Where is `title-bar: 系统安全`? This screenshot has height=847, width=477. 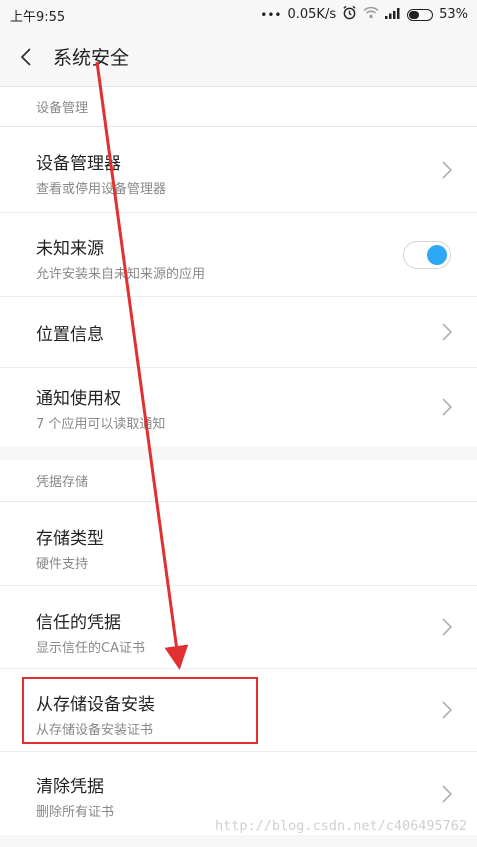 title-bar: 系统安全 is located at coordinates (238, 57).